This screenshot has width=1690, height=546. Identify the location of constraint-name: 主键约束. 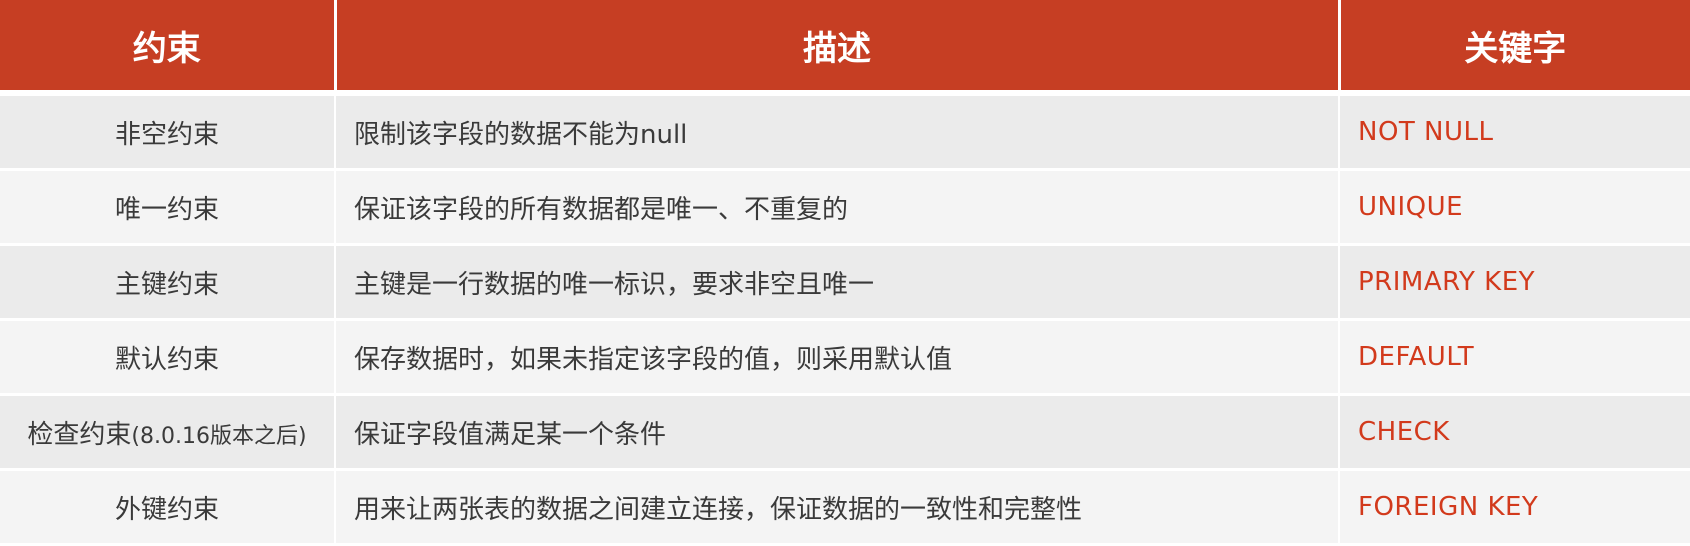
(166, 284).